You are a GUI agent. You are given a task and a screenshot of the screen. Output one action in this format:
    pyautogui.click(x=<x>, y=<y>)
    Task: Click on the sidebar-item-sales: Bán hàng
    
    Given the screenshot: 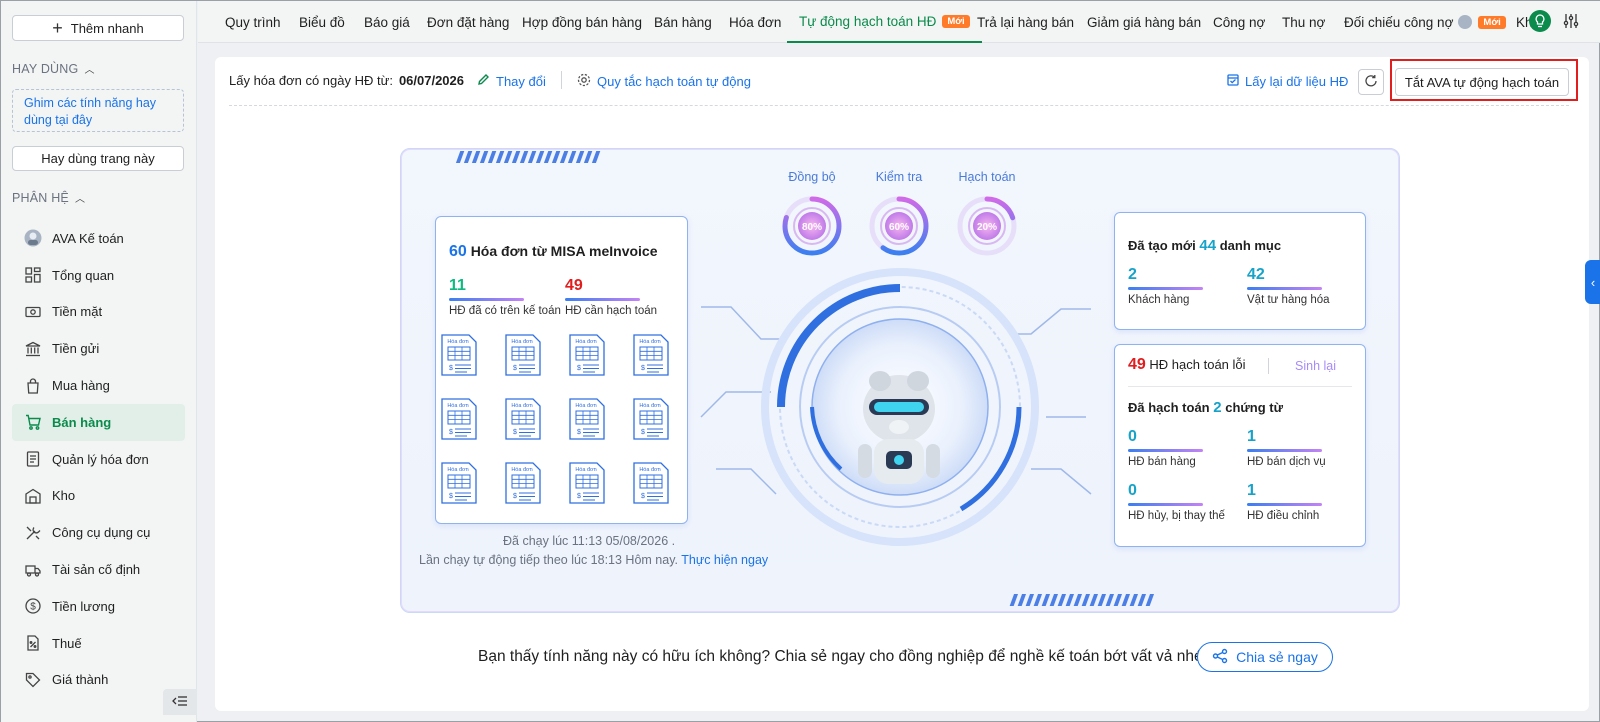 What is the action you would take?
    pyautogui.click(x=98, y=422)
    